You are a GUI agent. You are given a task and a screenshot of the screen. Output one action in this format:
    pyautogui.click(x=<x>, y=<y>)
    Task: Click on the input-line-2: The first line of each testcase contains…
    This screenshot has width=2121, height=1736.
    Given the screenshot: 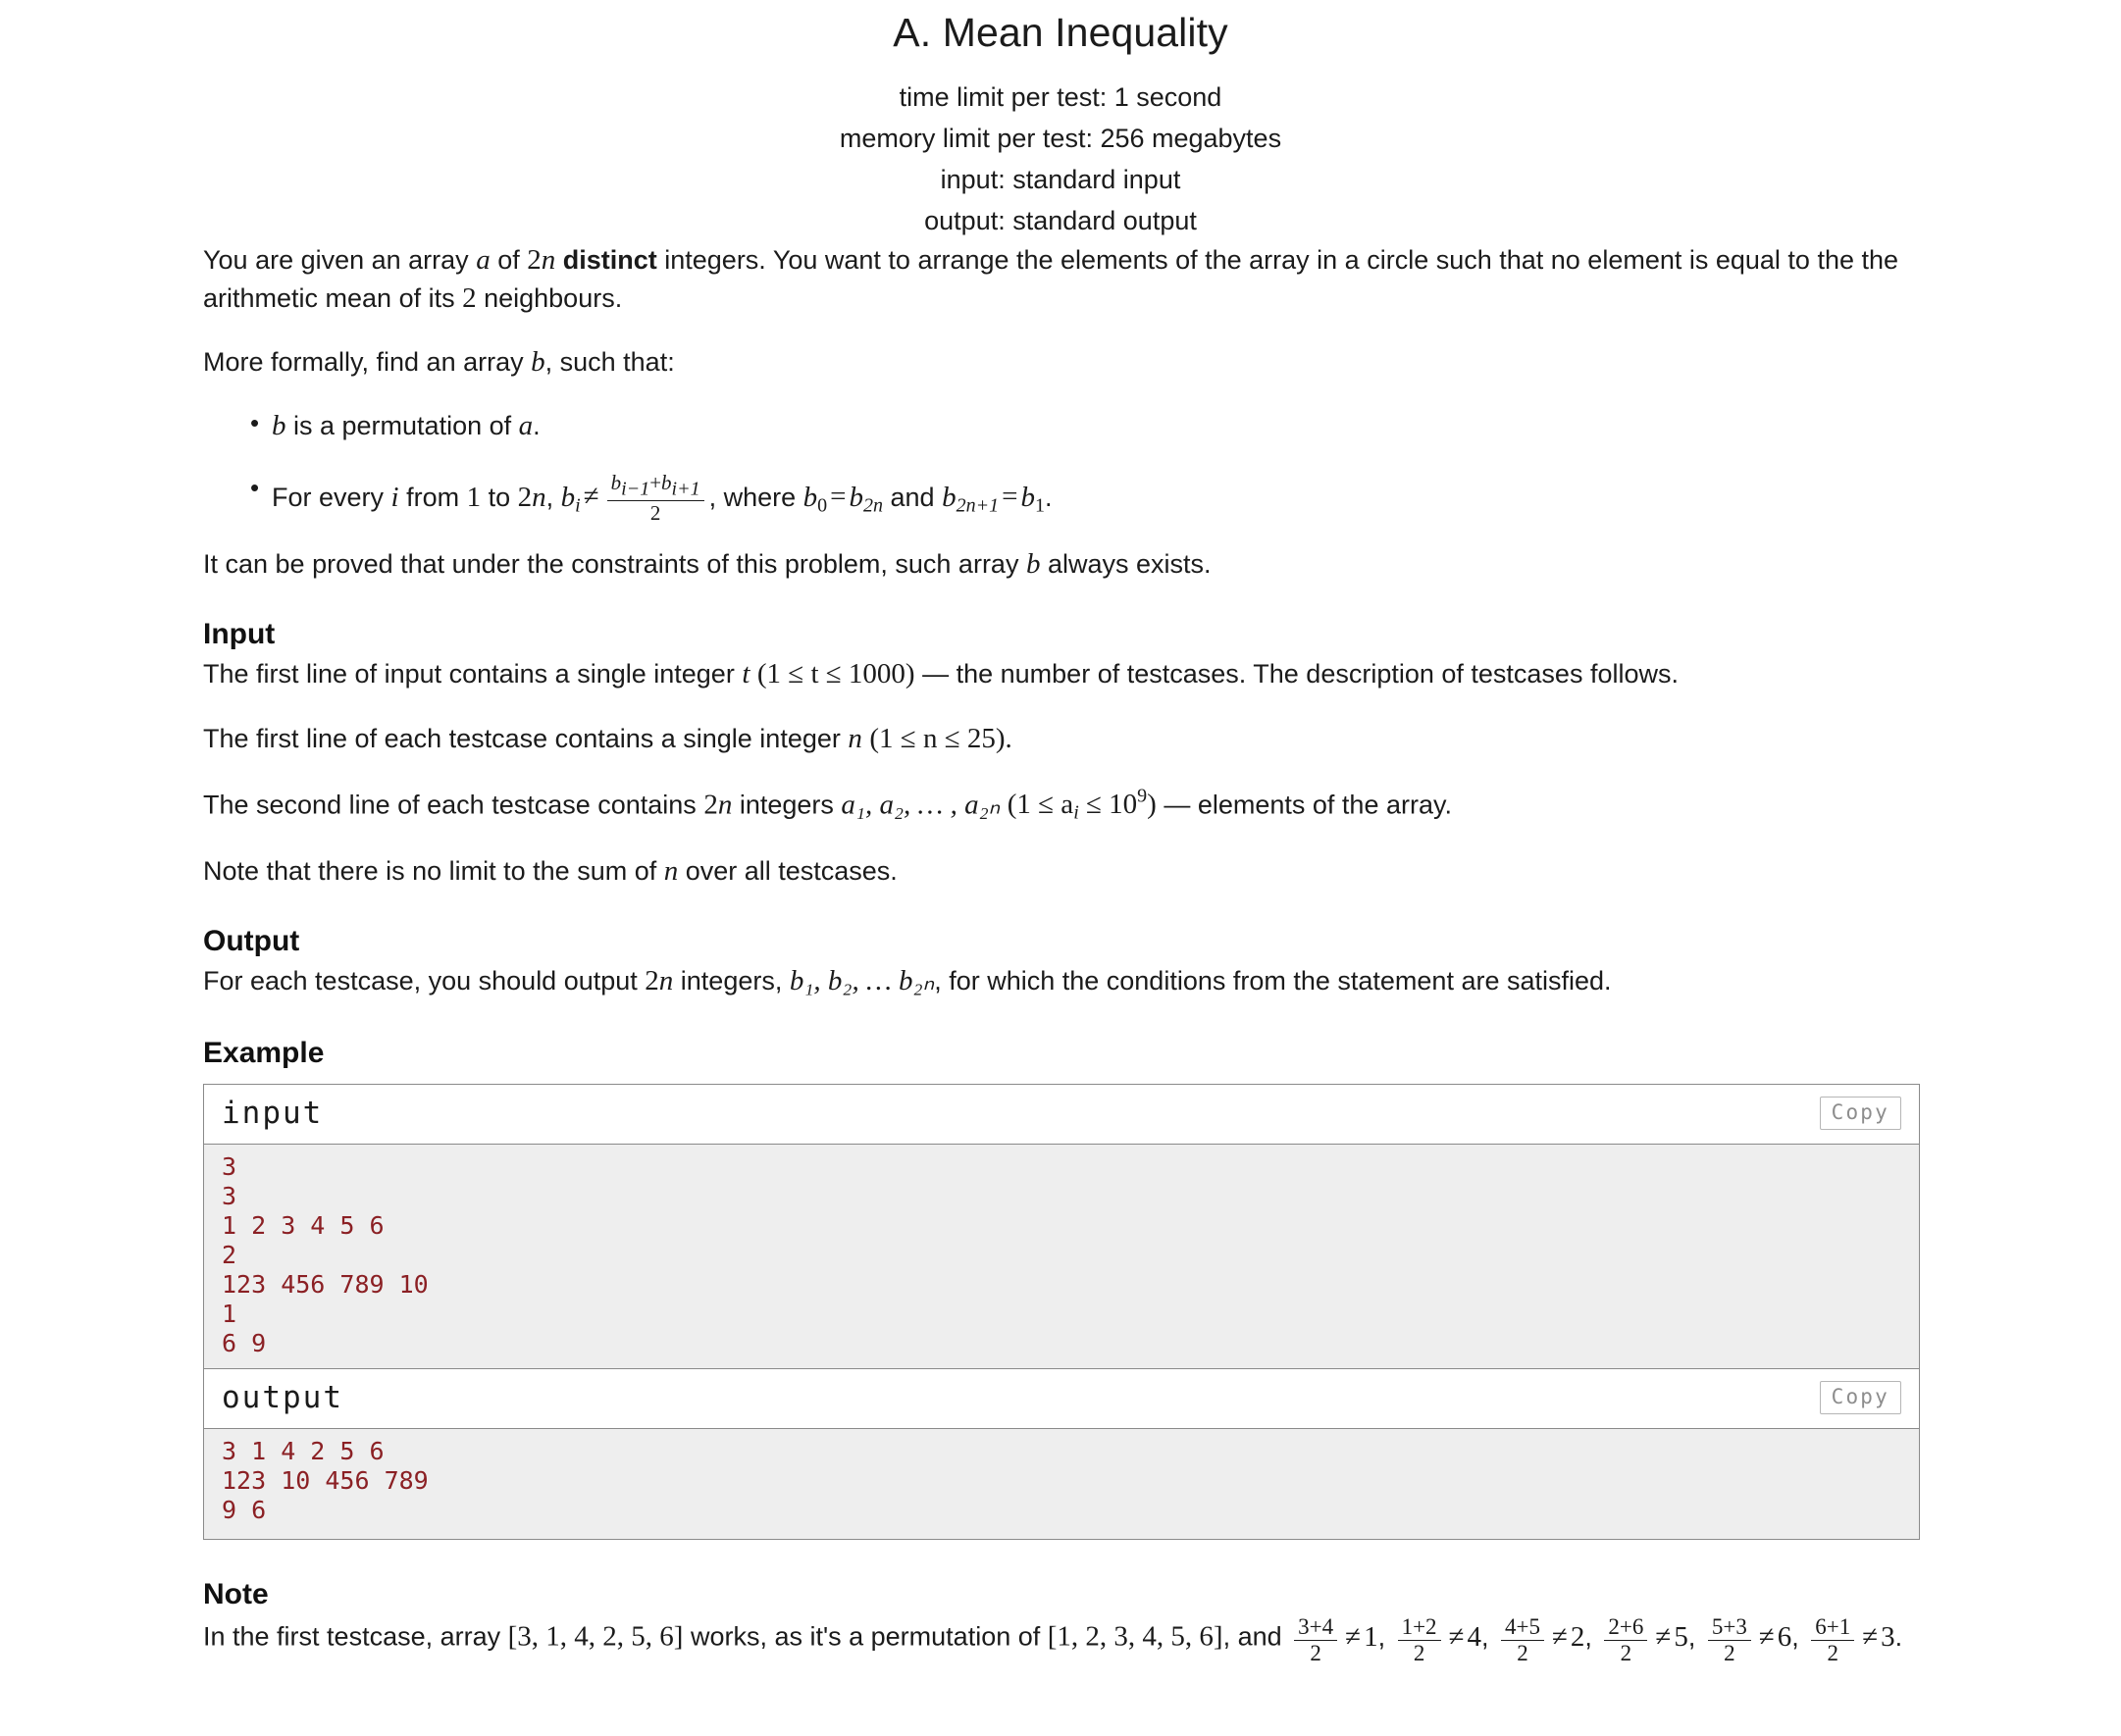 What is the action you would take?
    pyautogui.click(x=1060, y=739)
    